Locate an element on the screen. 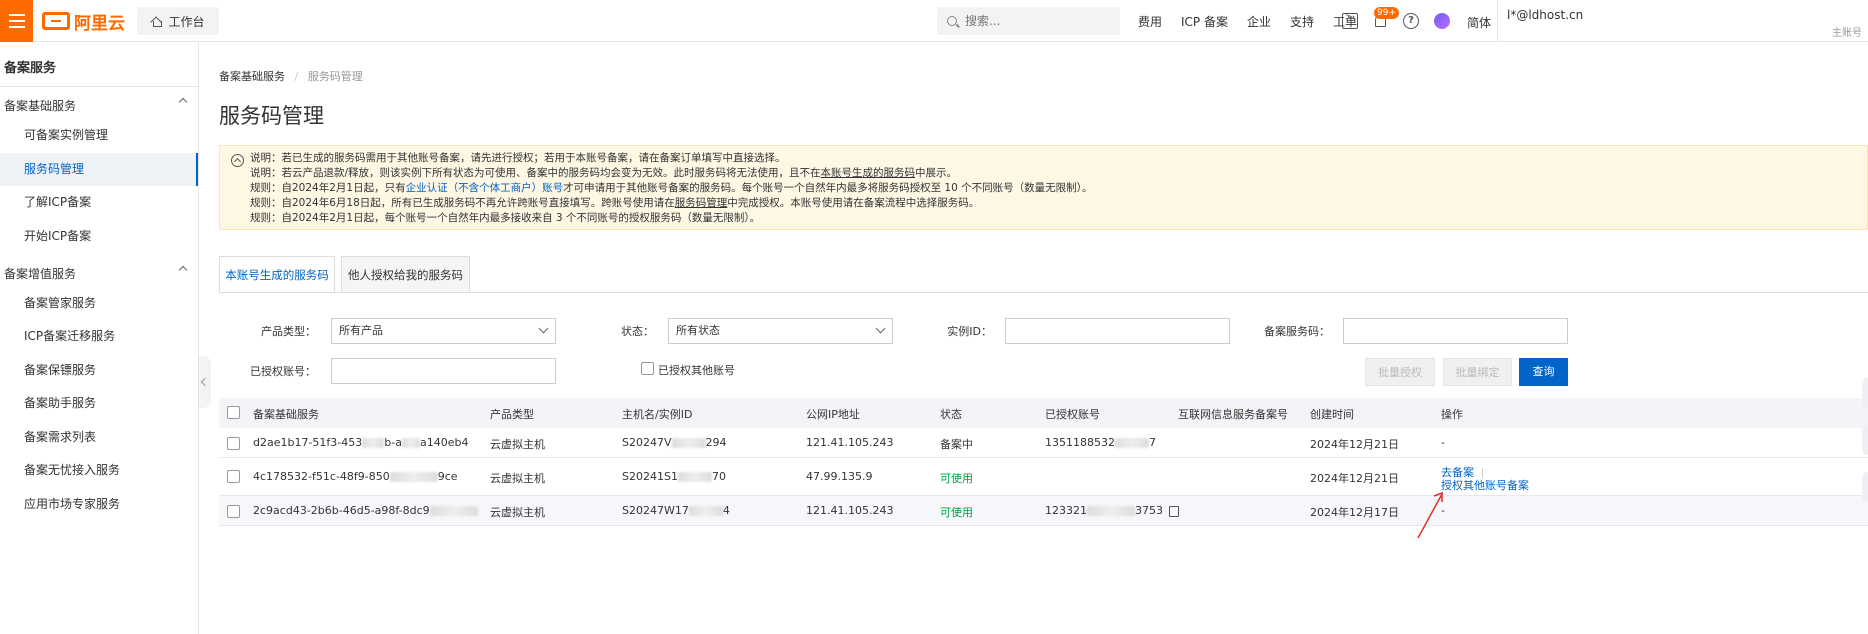  sidebar-title: 备案服务 is located at coordinates (30, 68).